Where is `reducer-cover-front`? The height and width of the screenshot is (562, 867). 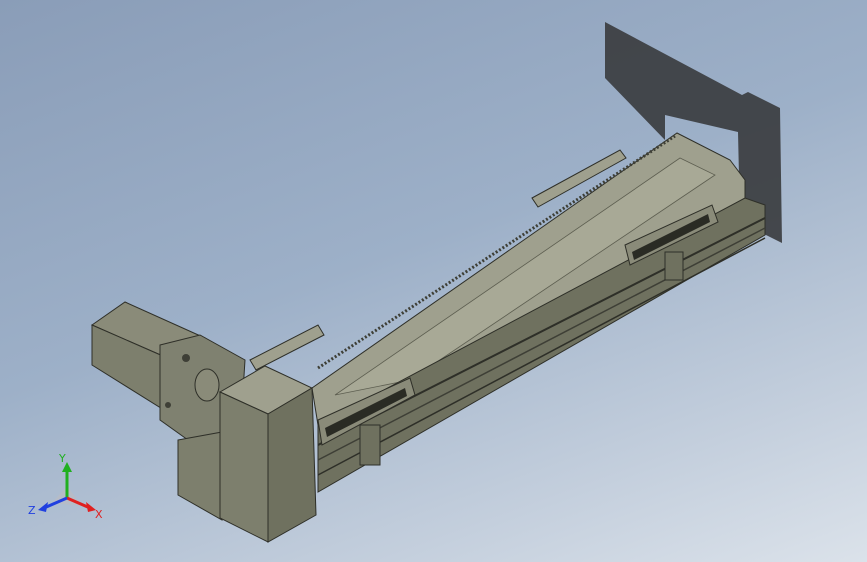 reducer-cover-front is located at coordinates (244, 467).